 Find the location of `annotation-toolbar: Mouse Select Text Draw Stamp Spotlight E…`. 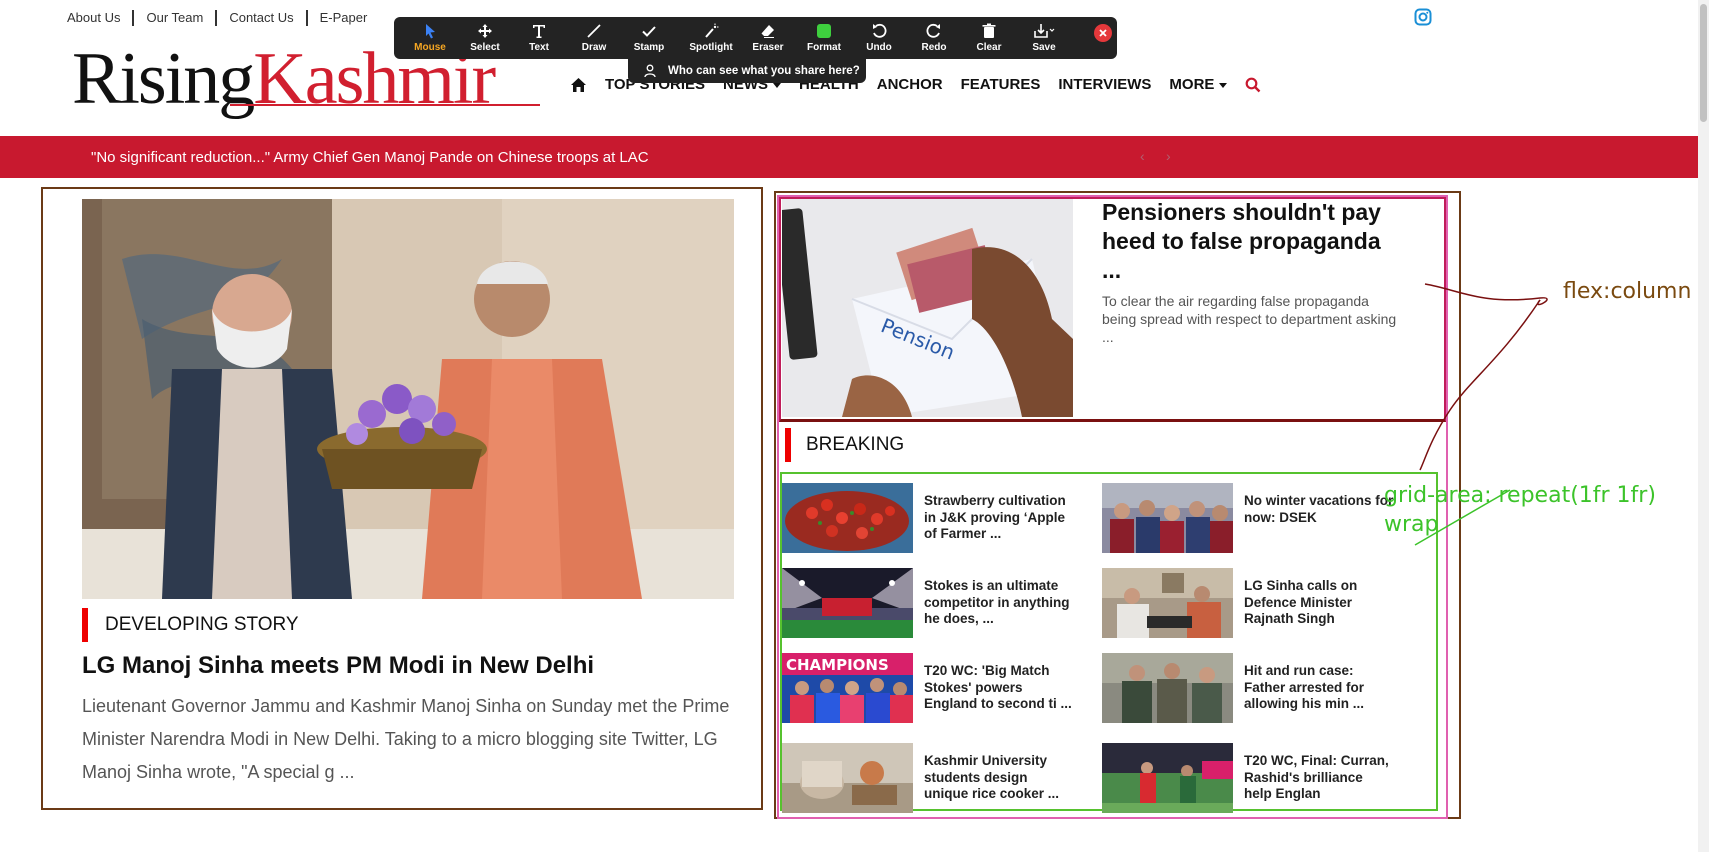

annotation-toolbar: Mouse Select Text Draw Stamp Spotlight E… is located at coordinates (755, 38).